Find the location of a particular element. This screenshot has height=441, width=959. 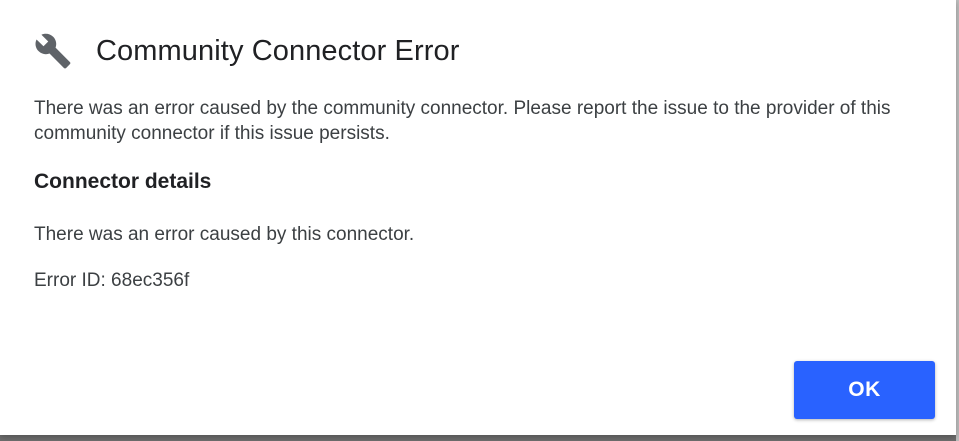

dialog-header: Community Connector Error is located at coordinates (247, 51).